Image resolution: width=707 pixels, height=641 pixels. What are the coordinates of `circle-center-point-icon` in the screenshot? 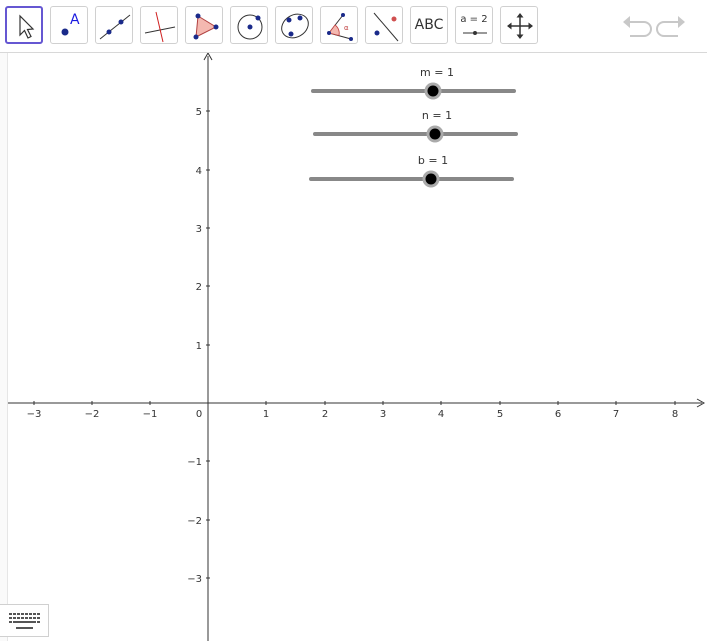 It's located at (250, 27).